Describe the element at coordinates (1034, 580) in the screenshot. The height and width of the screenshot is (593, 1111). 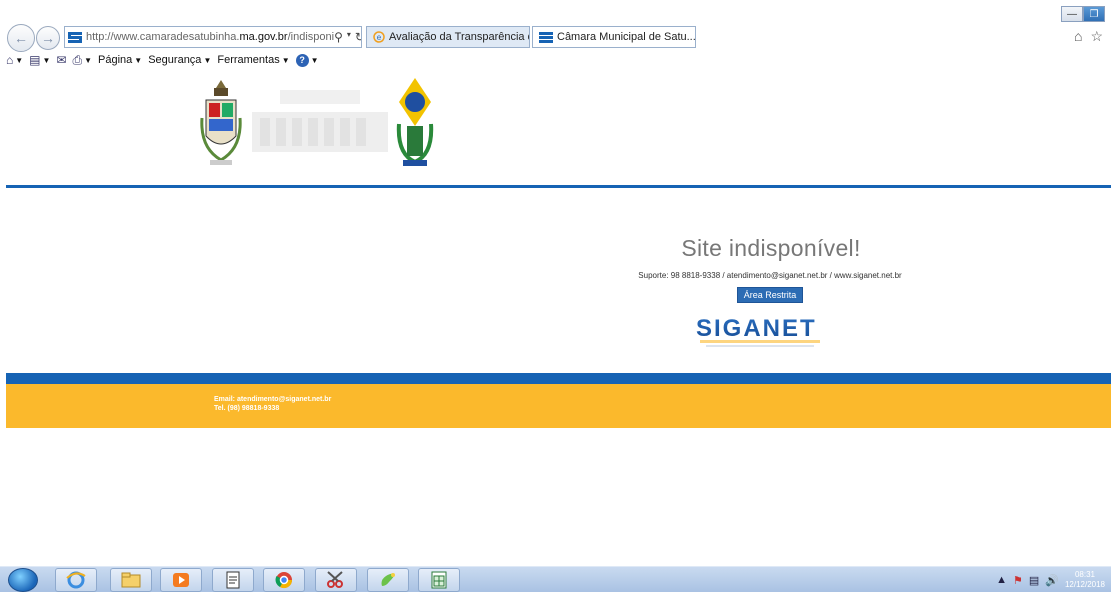
I see `network-icon: ▤` at that location.